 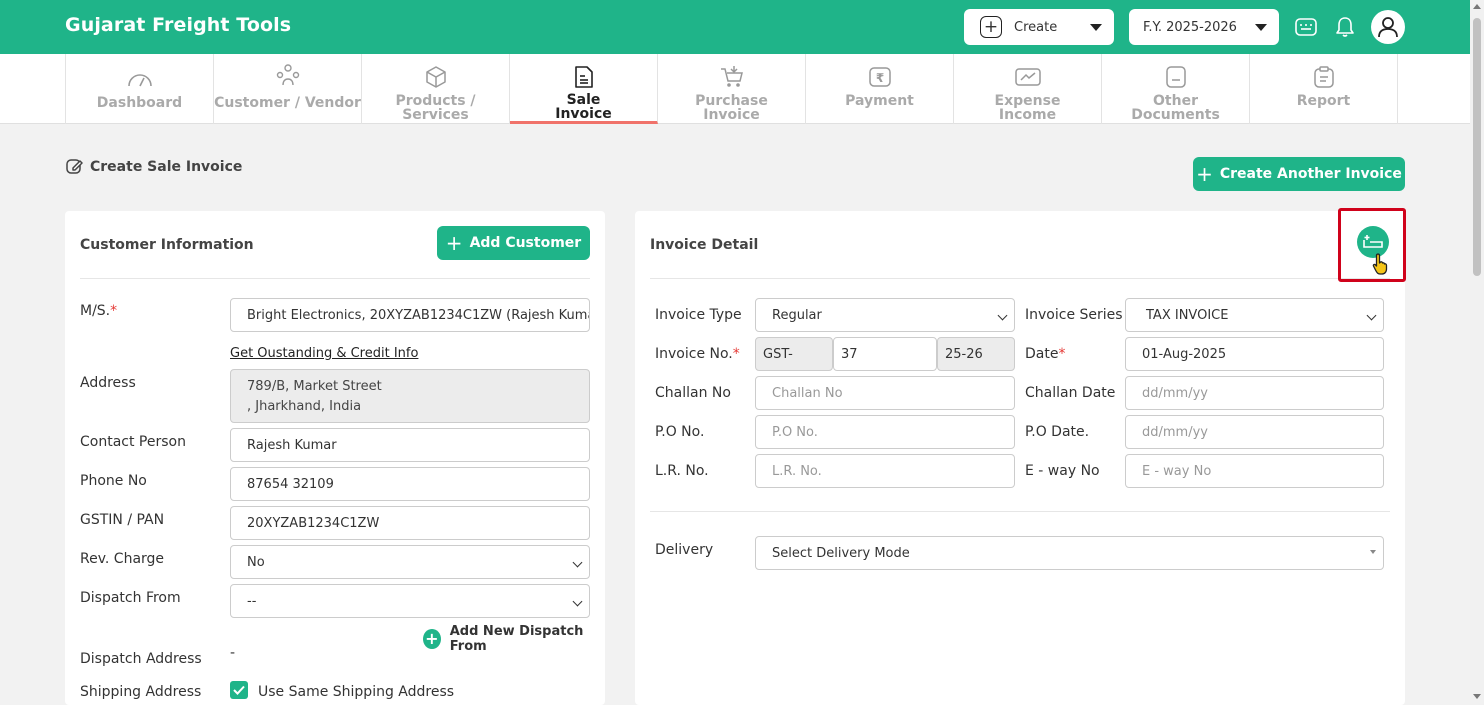 What do you see at coordinates (141, 692) in the screenshot?
I see `shipping-address-label: Shipping Address` at bounding box center [141, 692].